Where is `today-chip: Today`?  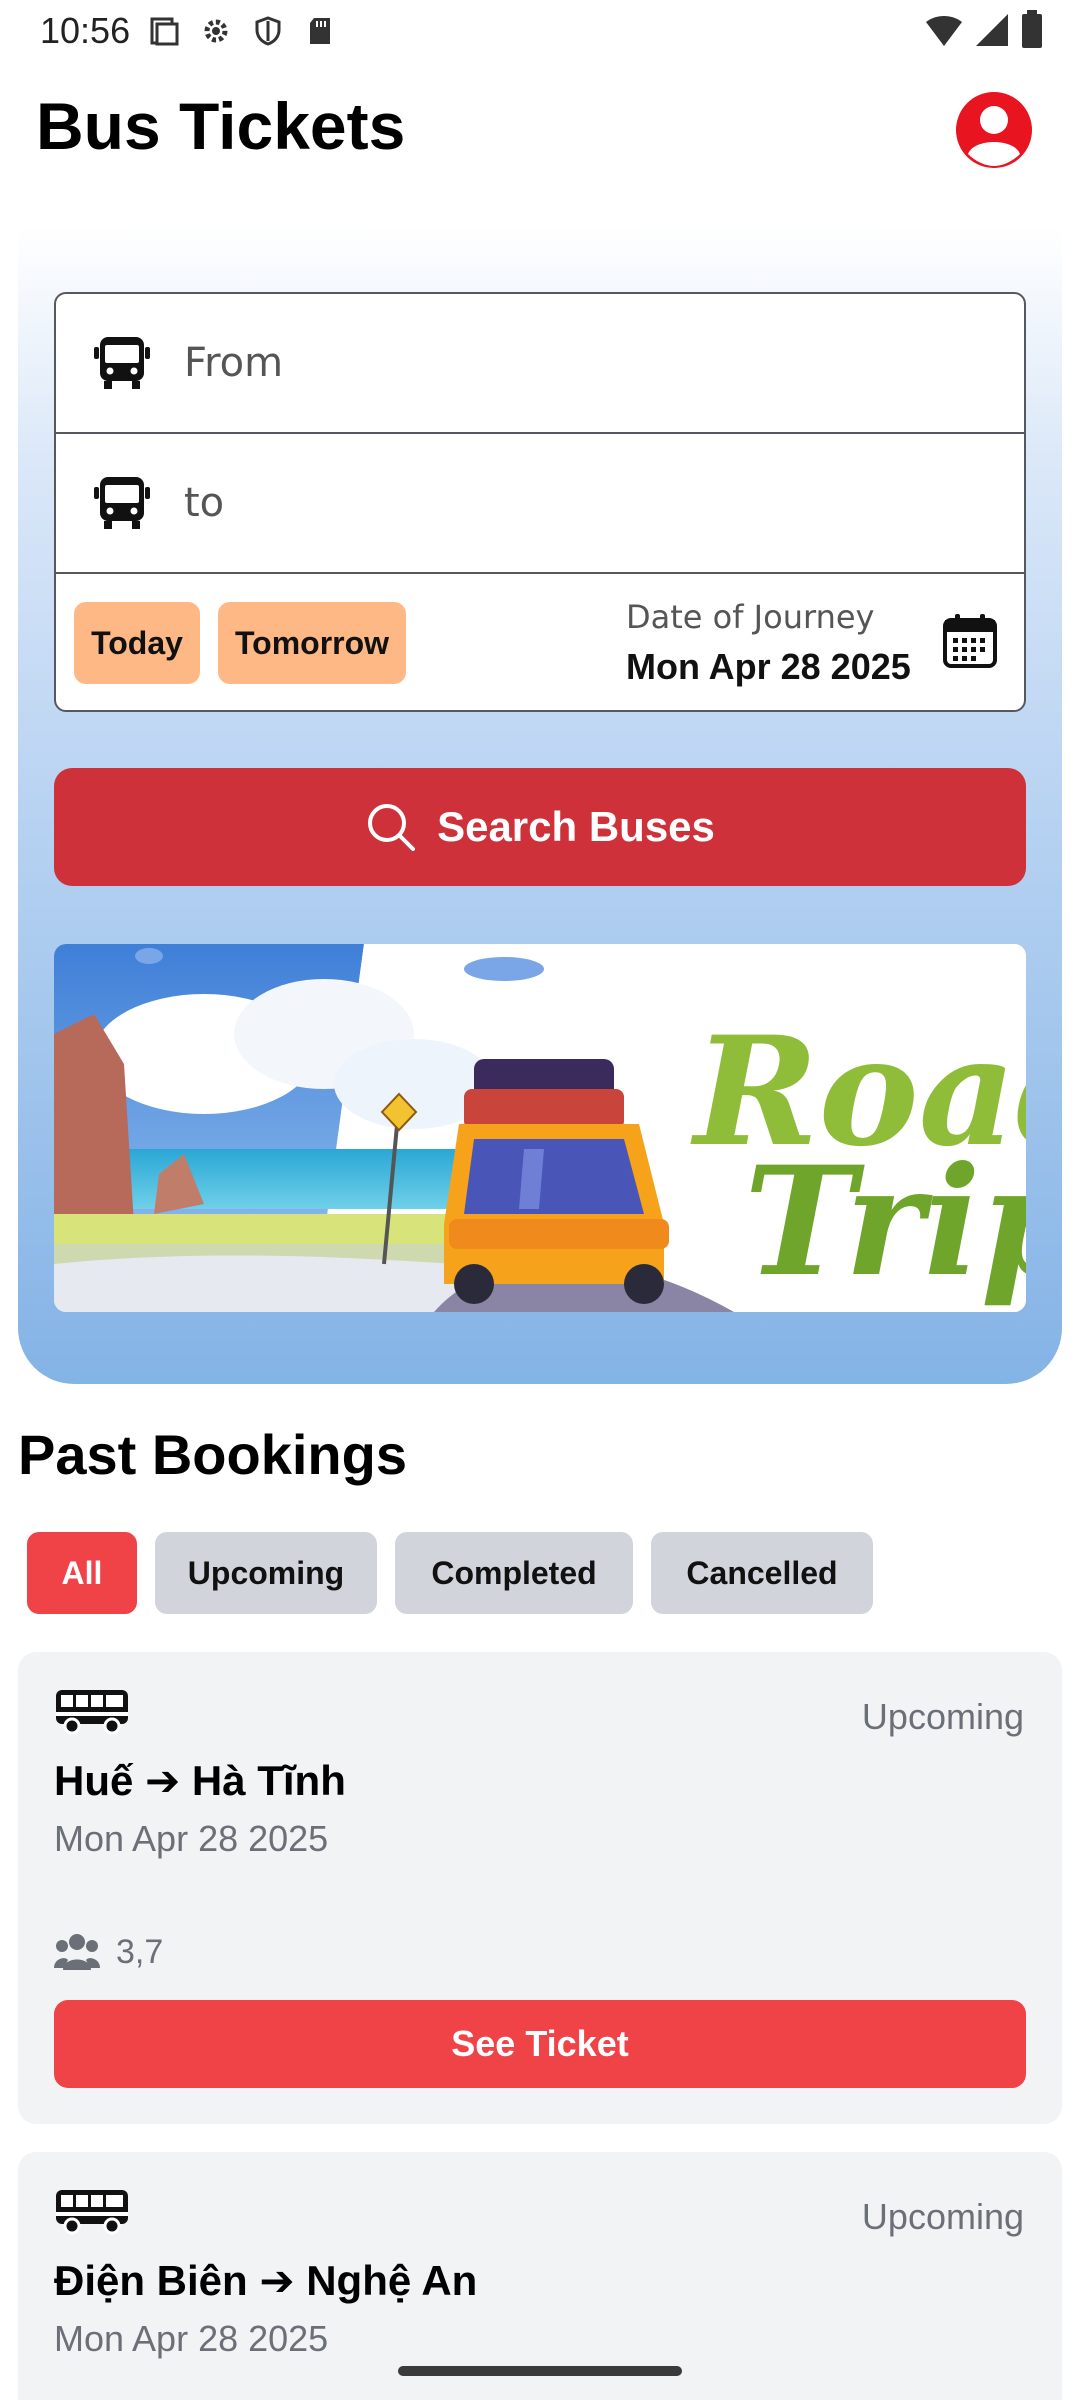 today-chip: Today is located at coordinates (137, 643).